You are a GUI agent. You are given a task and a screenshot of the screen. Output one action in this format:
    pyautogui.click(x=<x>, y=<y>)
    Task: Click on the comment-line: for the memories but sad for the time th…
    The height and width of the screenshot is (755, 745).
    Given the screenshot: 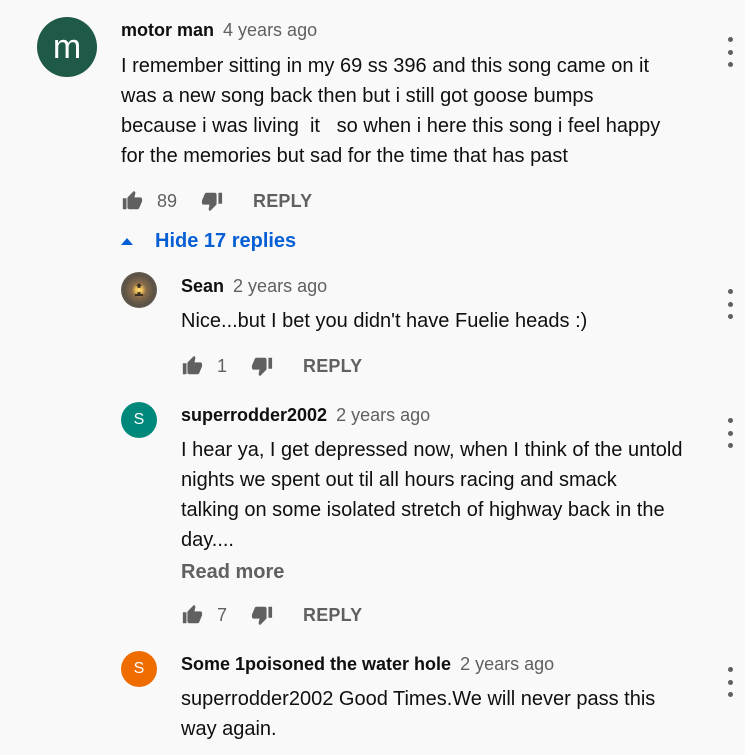 What is the action you would take?
    pyautogui.click(x=344, y=156)
    